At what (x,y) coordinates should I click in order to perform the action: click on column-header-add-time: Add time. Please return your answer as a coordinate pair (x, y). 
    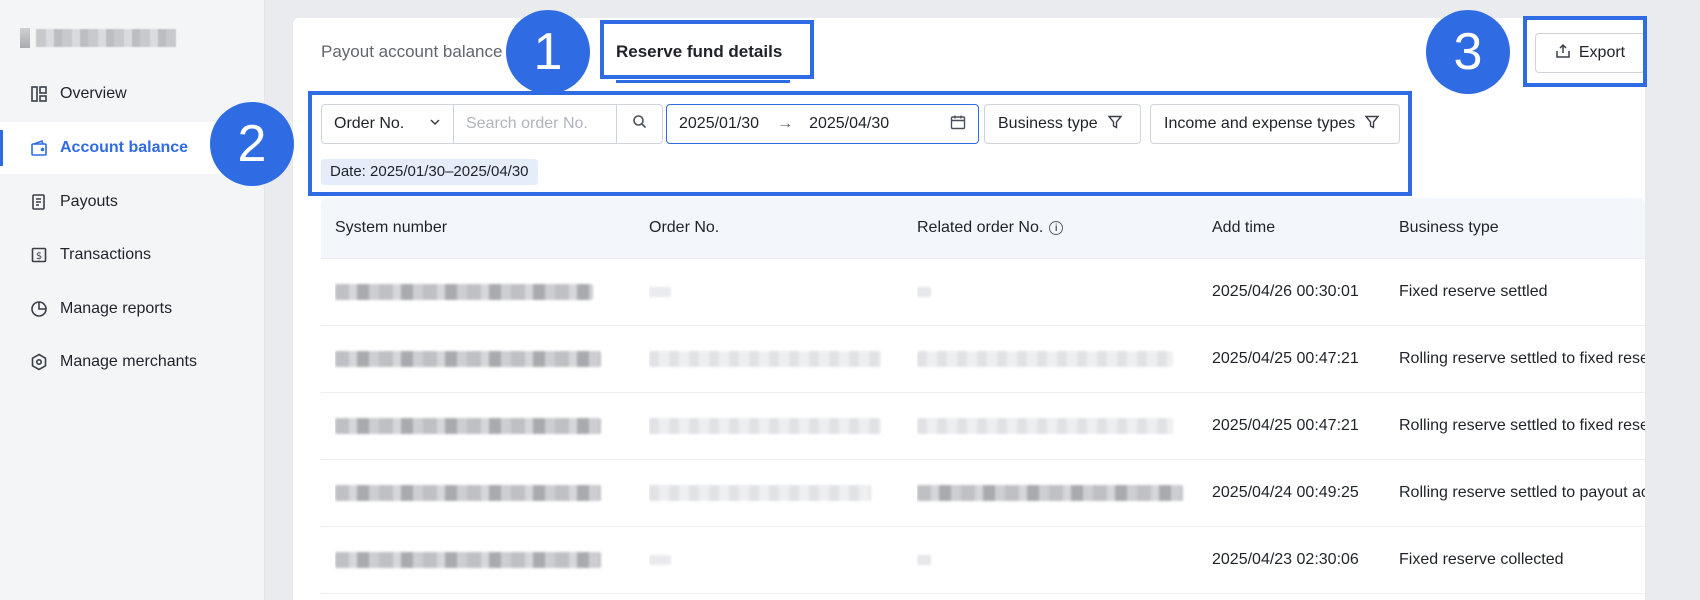
    Looking at the image, I should click on (1244, 227).